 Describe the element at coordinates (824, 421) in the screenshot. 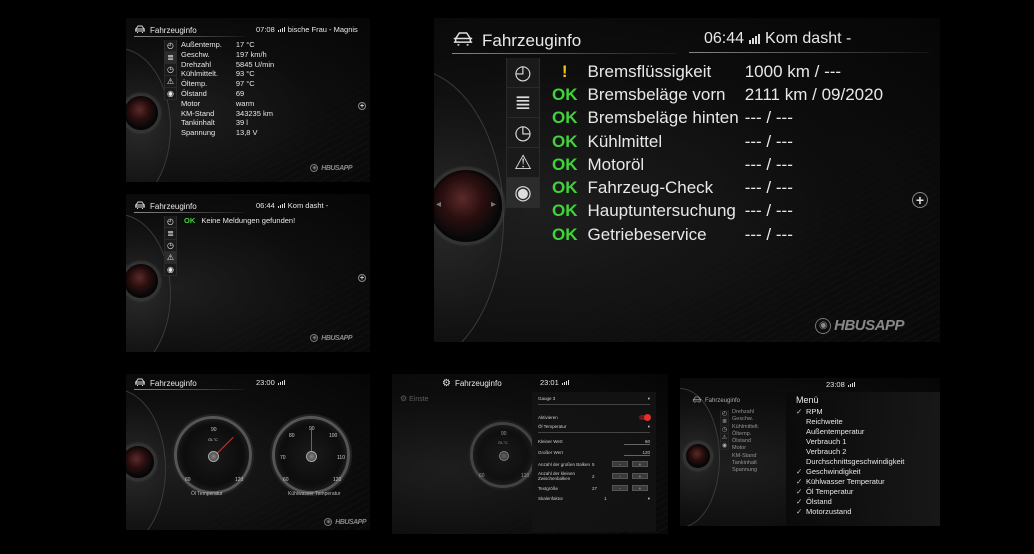

I see `menu-item-label: Reichweite` at that location.